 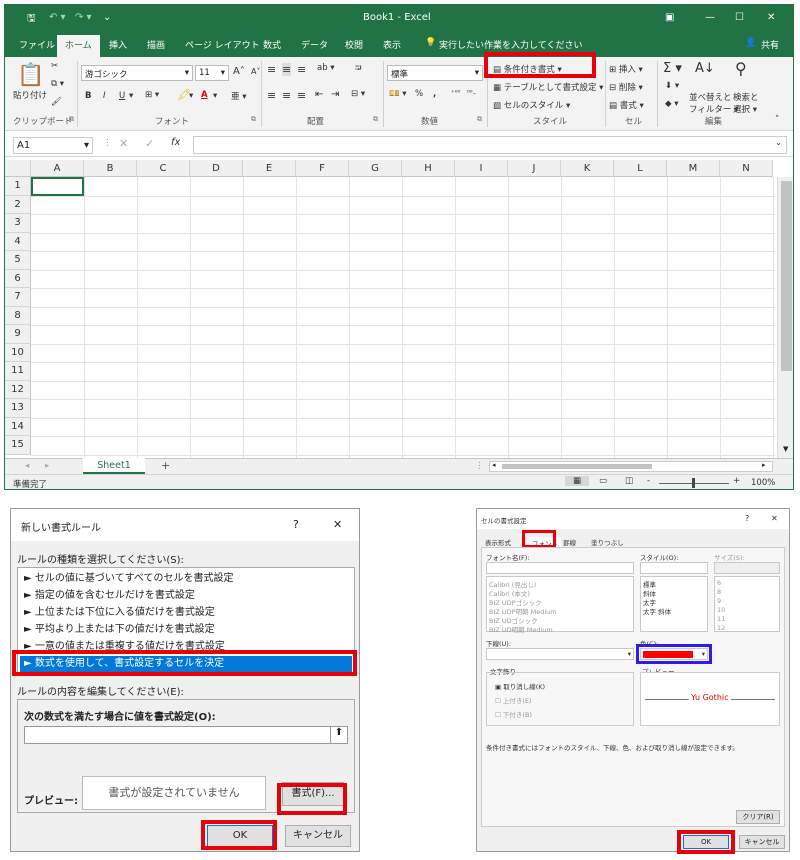 What do you see at coordinates (149, 143) in the screenshot?
I see `enter-icon: ✓` at bounding box center [149, 143].